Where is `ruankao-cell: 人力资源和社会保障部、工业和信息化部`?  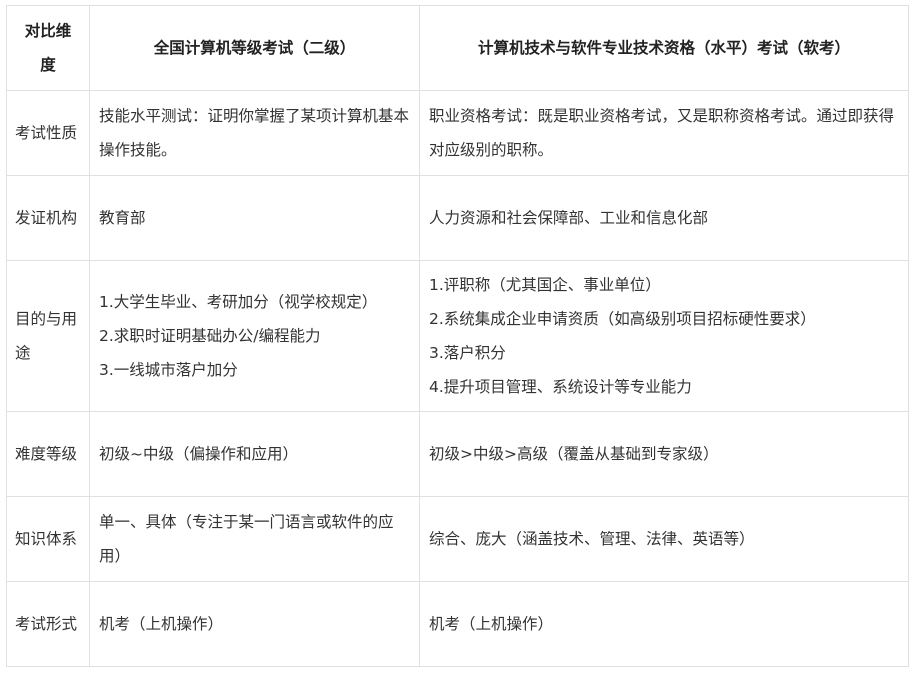
ruankao-cell: 人力资源和社会保障部、工业和信息化部 is located at coordinates (664, 218).